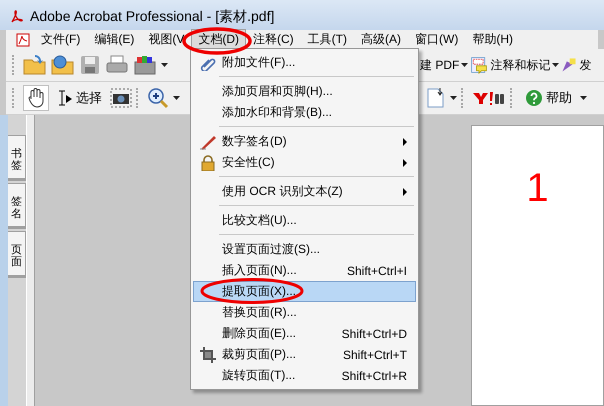  What do you see at coordinates (65, 98) in the screenshot?
I see `text-cursor-icon` at bounding box center [65, 98].